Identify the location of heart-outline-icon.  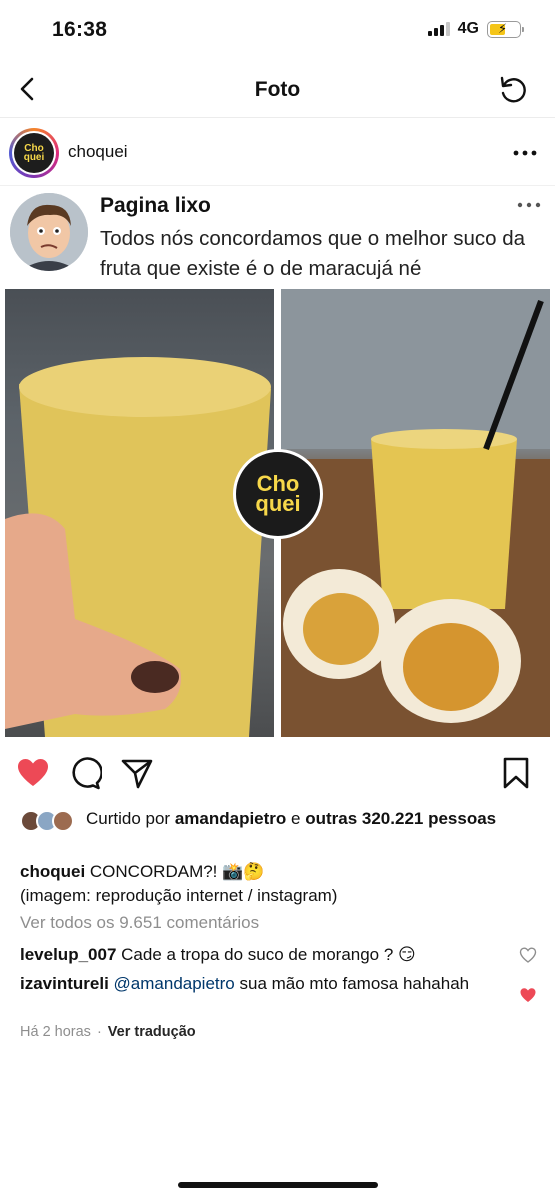
(528, 955).